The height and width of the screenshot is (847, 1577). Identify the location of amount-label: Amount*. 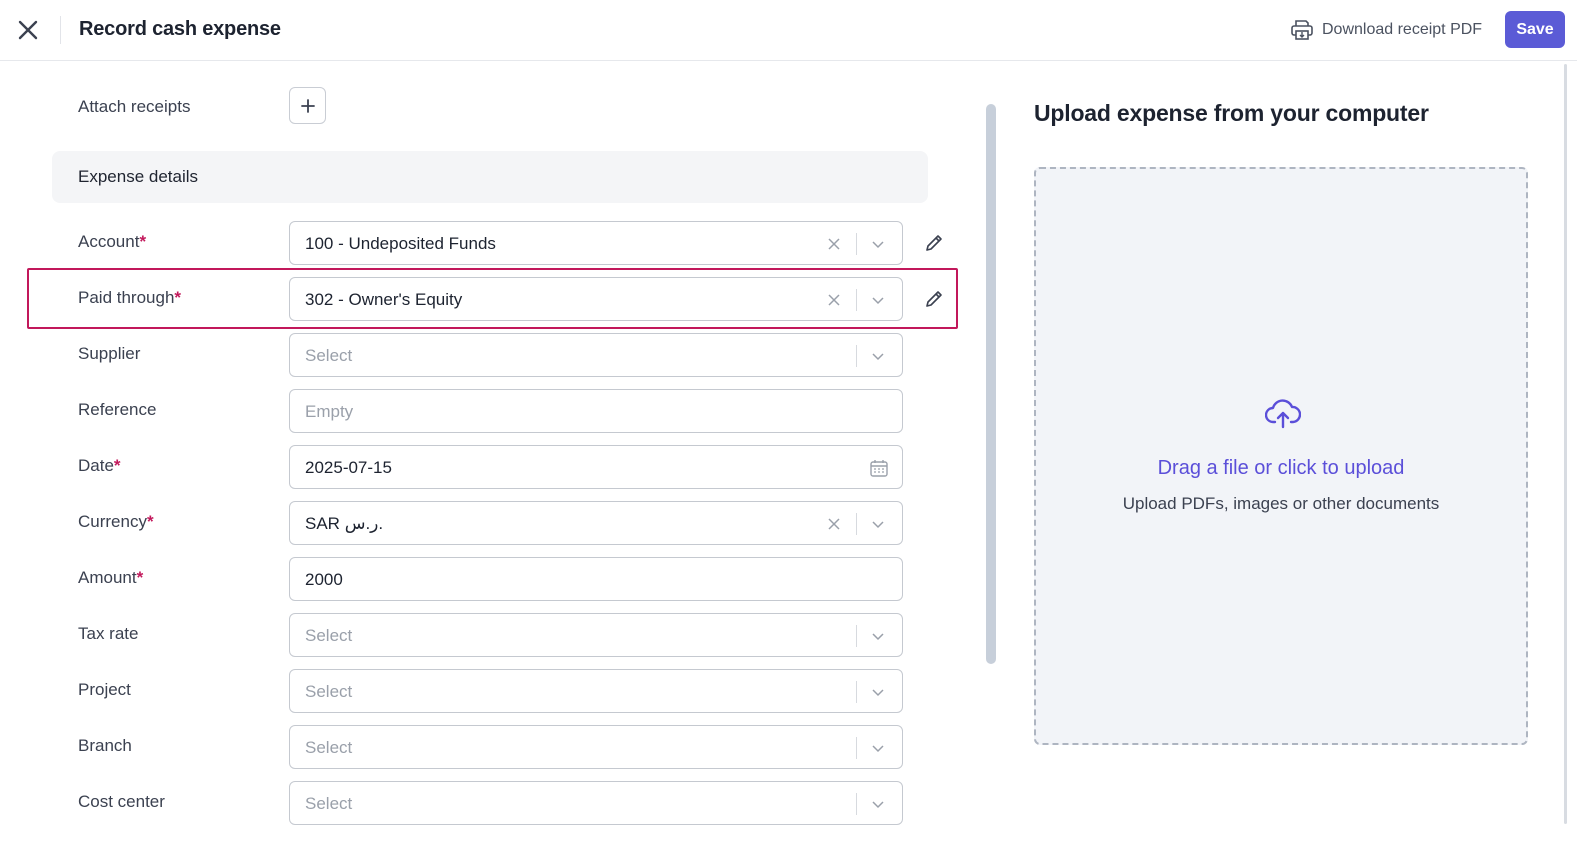
(111, 577).